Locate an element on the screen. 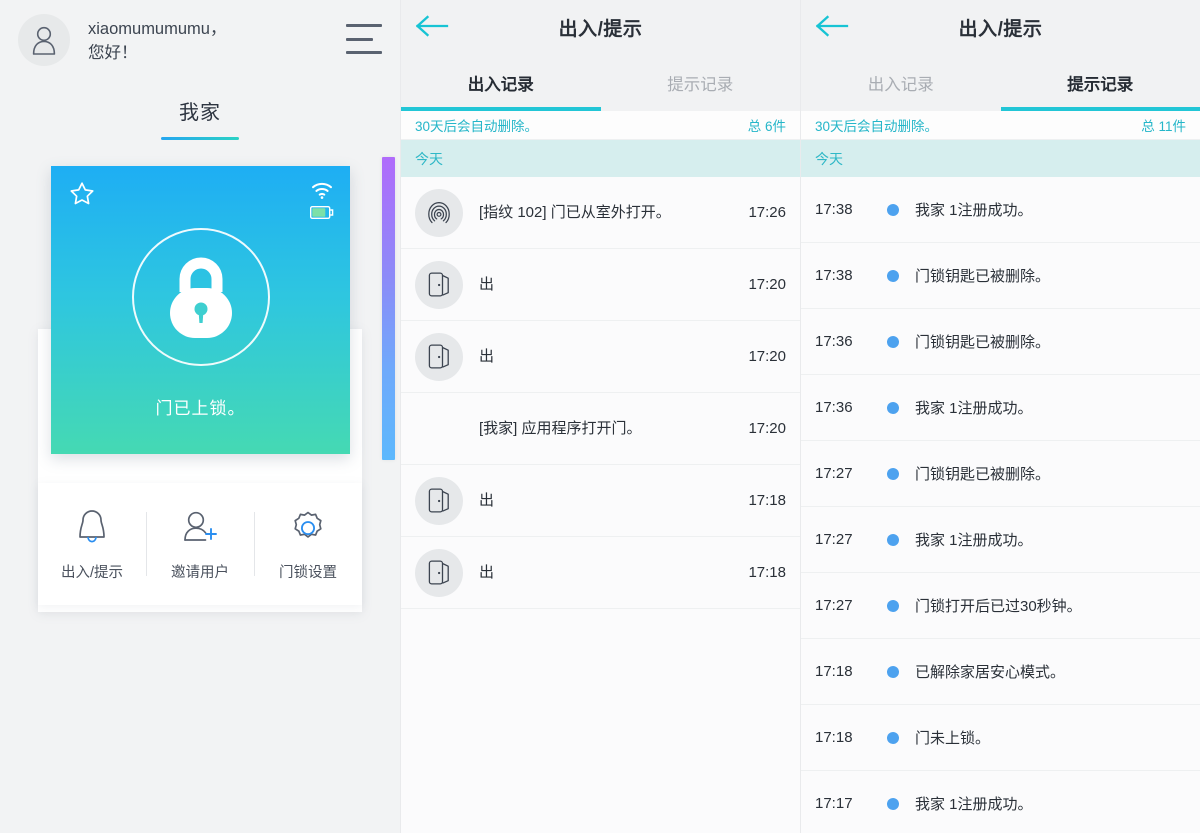 The image size is (1200, 833). table-row: 17:17 我家 1注册成功。 is located at coordinates (1000, 802).